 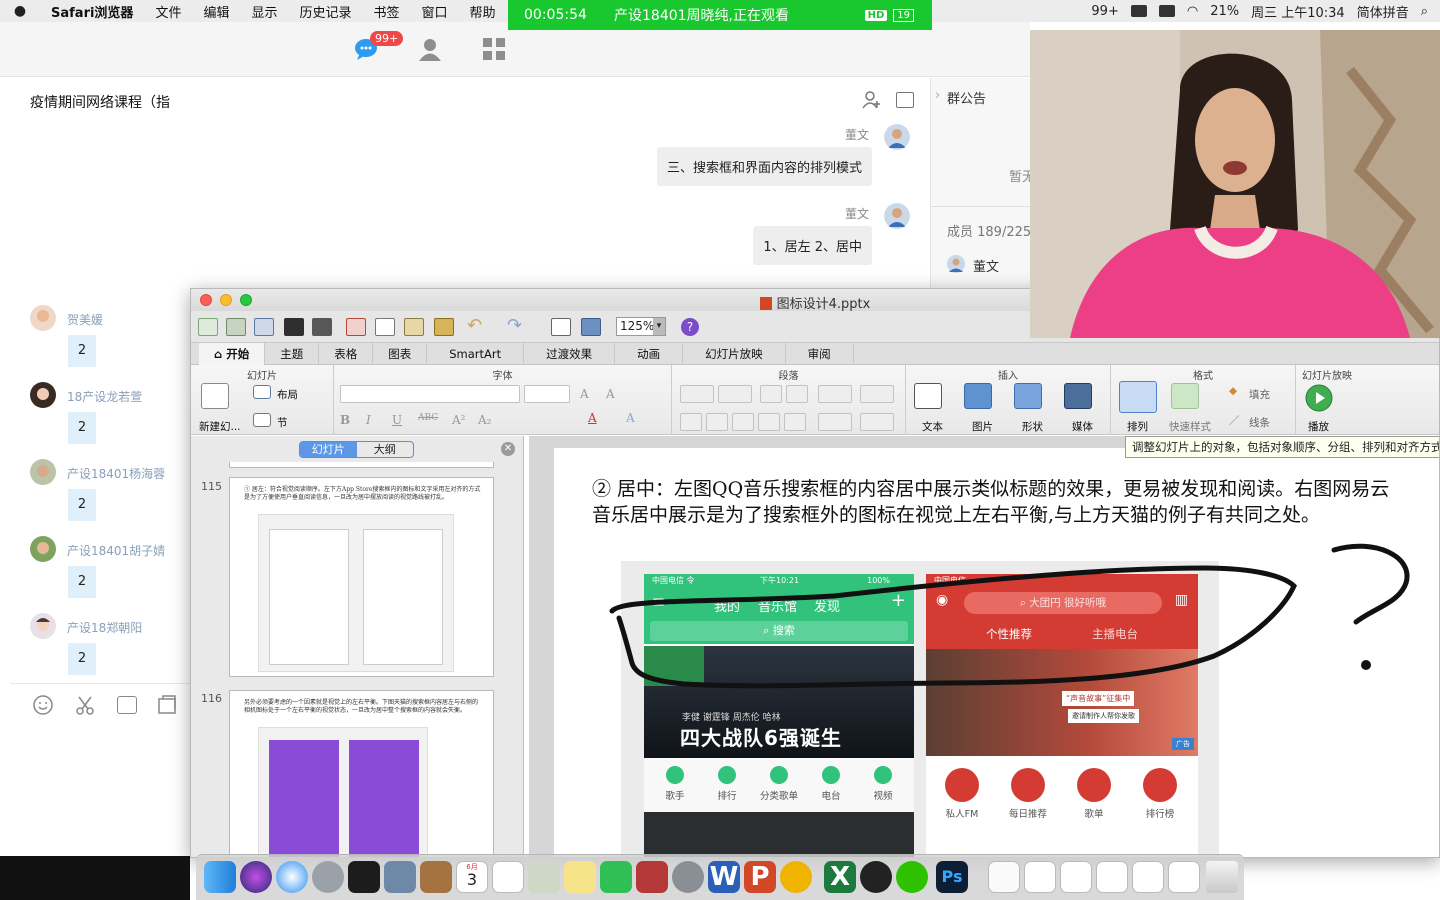 I want to click on trash-icon, so click(x=1222, y=877).